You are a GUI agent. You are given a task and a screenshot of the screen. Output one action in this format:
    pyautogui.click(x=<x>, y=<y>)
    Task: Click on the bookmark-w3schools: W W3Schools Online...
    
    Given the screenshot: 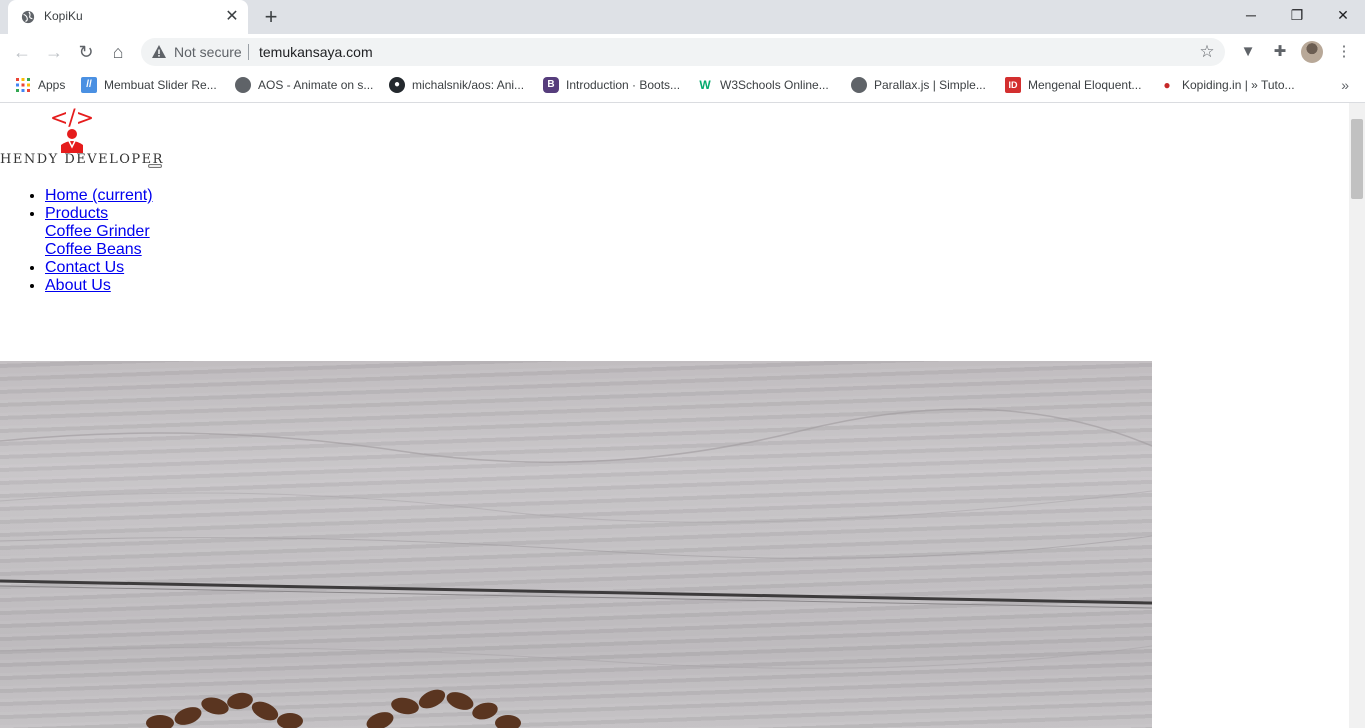 What is the action you would take?
    pyautogui.click(x=763, y=86)
    